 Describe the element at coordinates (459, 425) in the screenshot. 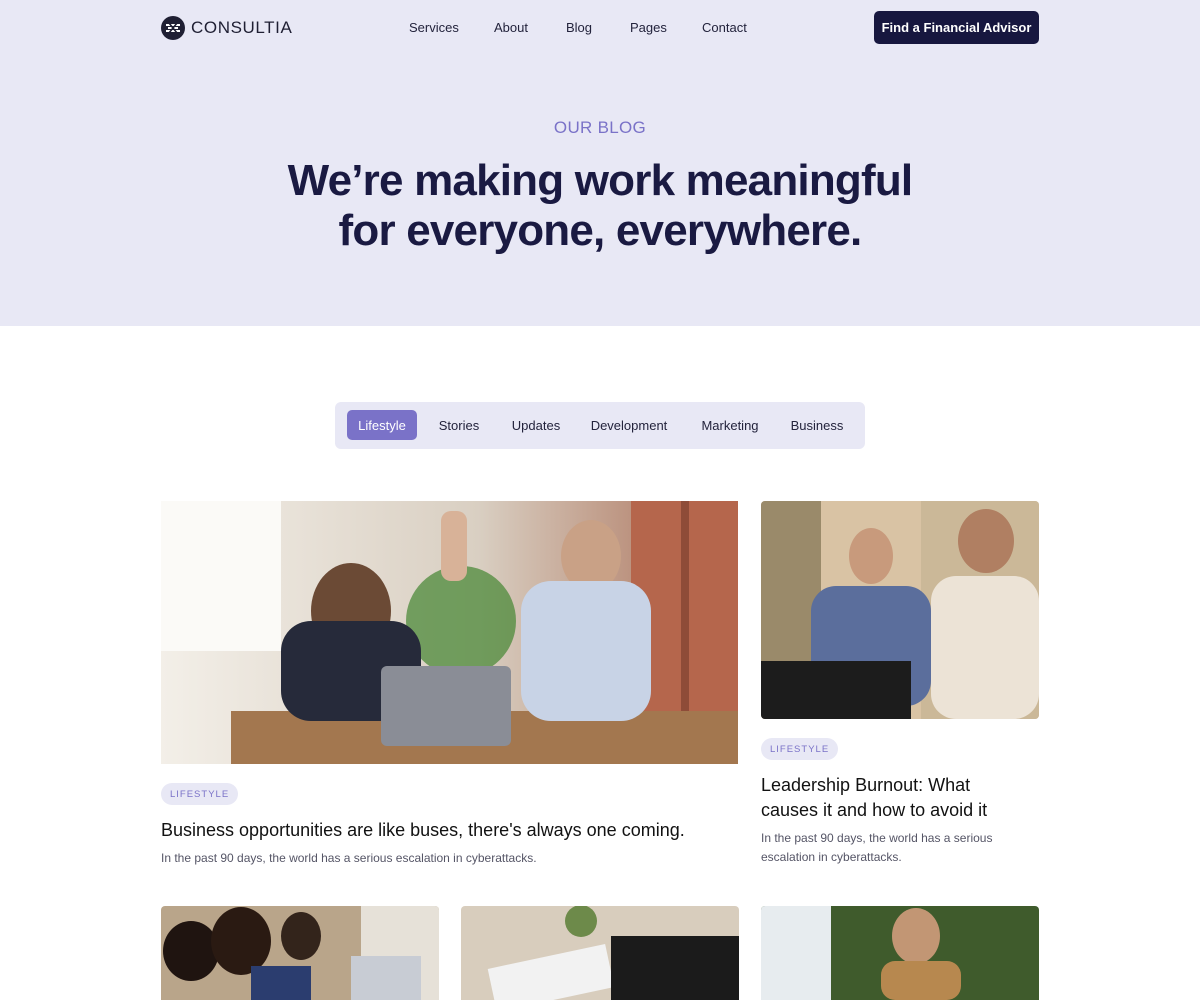

I see `tab-stories: Stories` at that location.